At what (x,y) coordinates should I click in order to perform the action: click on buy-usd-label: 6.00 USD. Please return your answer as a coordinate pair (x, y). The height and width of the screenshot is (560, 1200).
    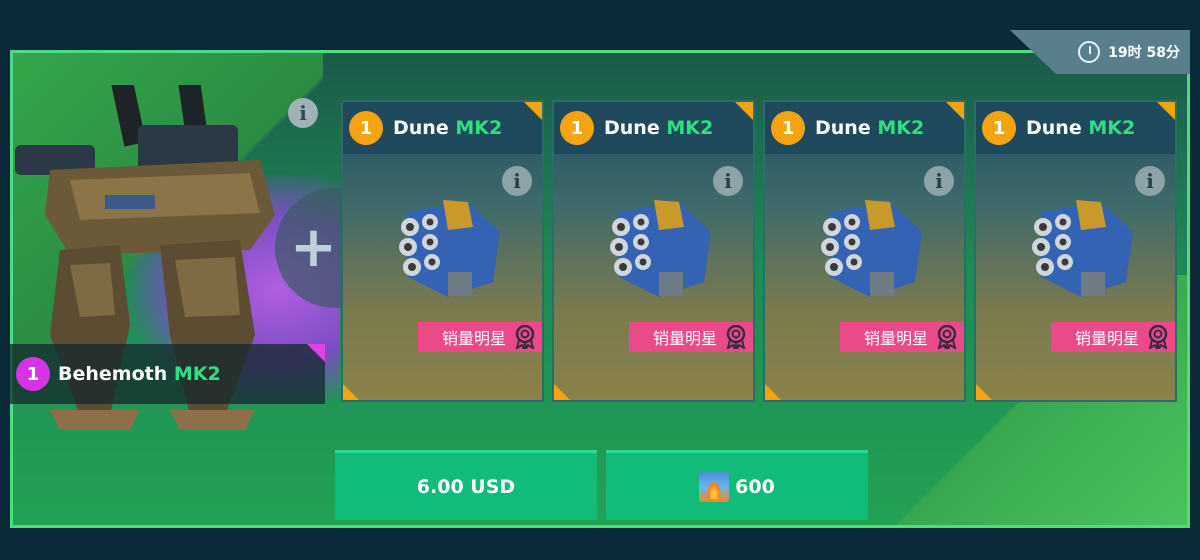
    Looking at the image, I should click on (466, 486).